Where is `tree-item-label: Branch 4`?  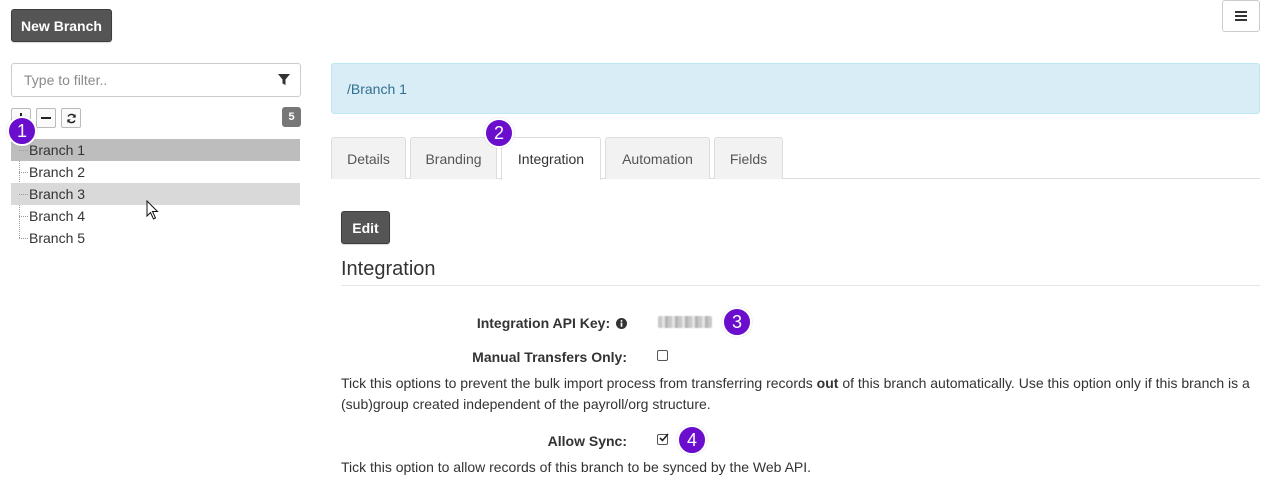 tree-item-label: Branch 4 is located at coordinates (57, 216).